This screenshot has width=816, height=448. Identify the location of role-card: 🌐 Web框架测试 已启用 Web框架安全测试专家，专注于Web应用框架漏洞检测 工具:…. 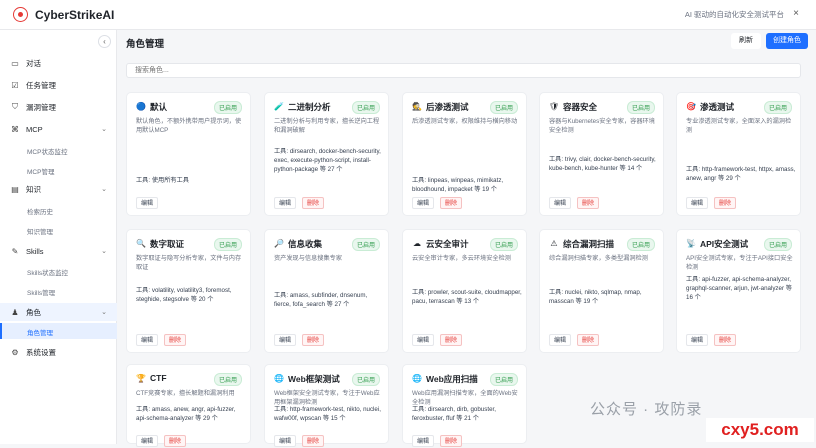
(326, 405).